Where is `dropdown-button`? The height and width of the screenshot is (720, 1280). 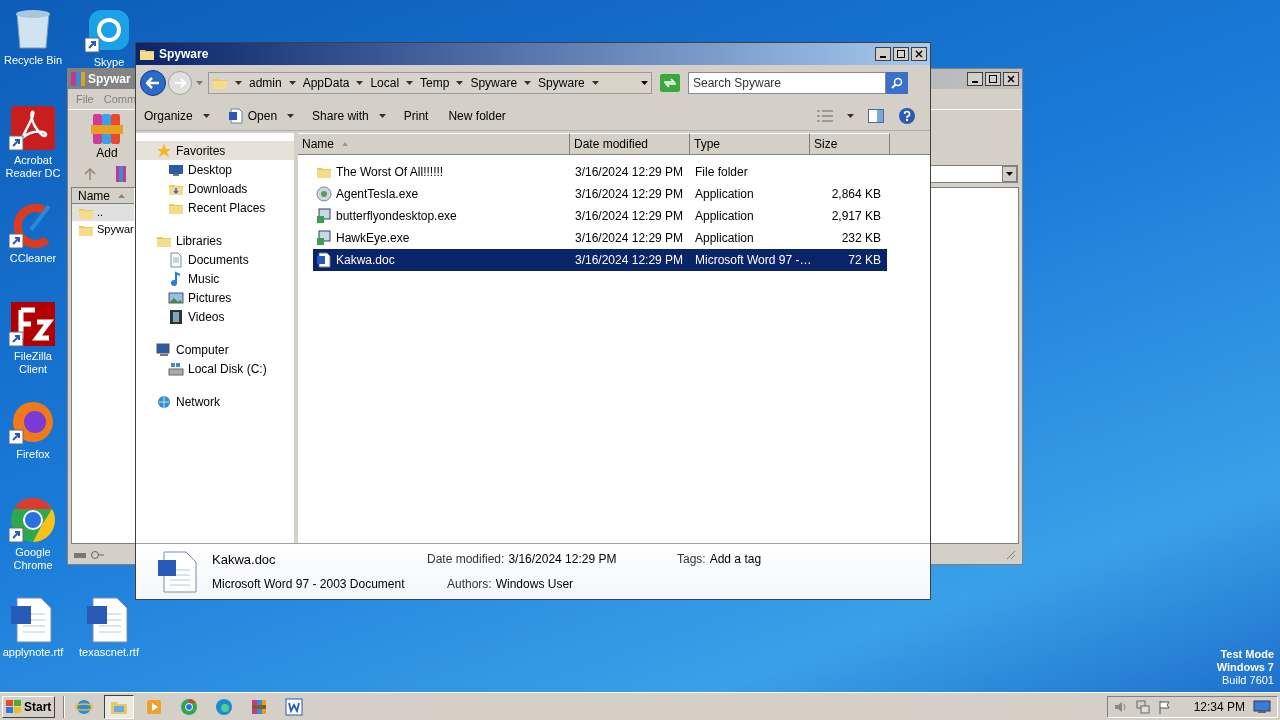
dropdown-button is located at coordinates (1009, 174).